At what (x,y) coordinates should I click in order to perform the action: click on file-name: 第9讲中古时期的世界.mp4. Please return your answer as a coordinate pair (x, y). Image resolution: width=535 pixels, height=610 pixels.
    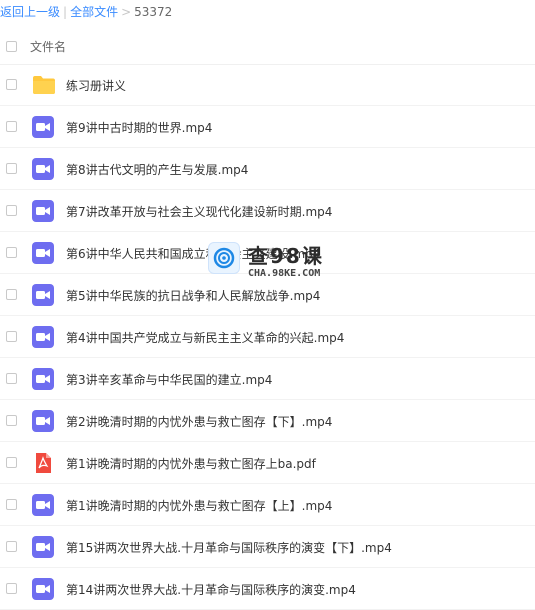
    Looking at the image, I should click on (139, 127).